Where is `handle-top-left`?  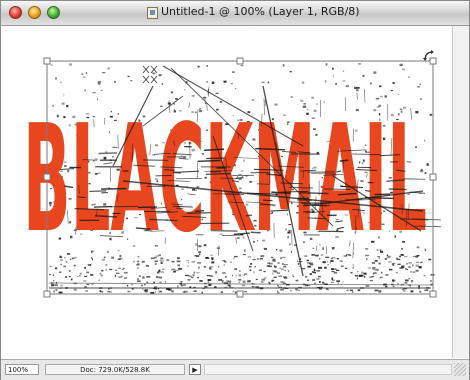
handle-top-left is located at coordinates (47, 61).